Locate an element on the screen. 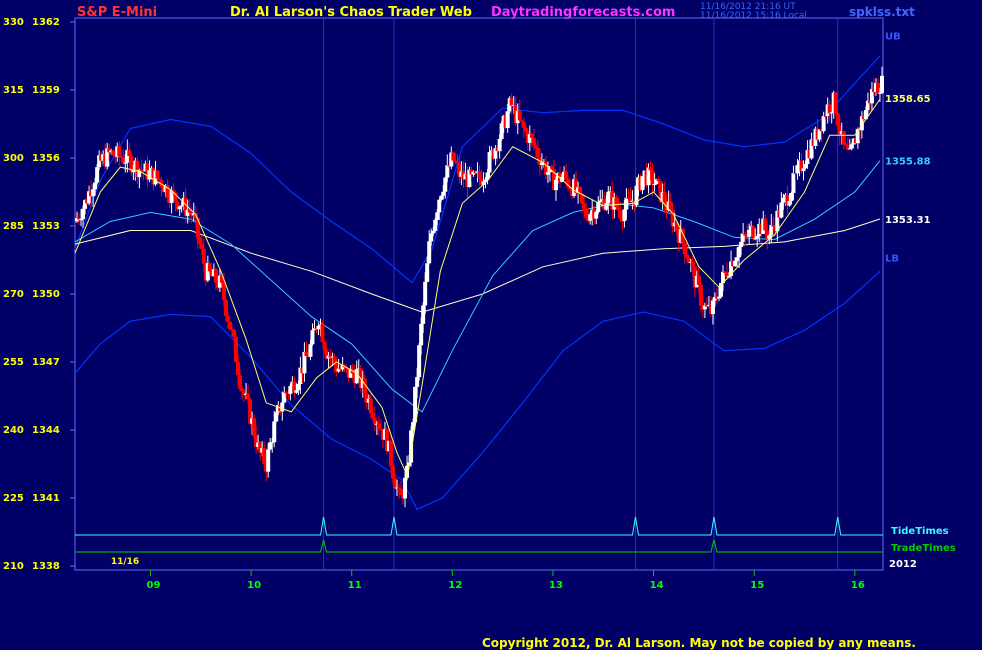  y-tick-label-price: 1347 is located at coordinates (46, 362).